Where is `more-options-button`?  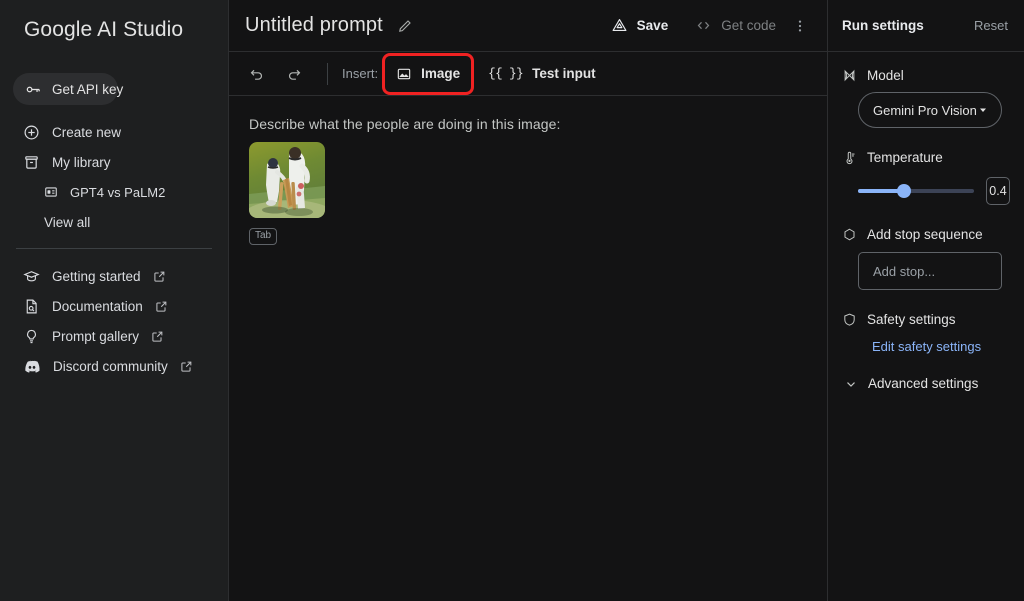 more-options-button is located at coordinates (800, 26).